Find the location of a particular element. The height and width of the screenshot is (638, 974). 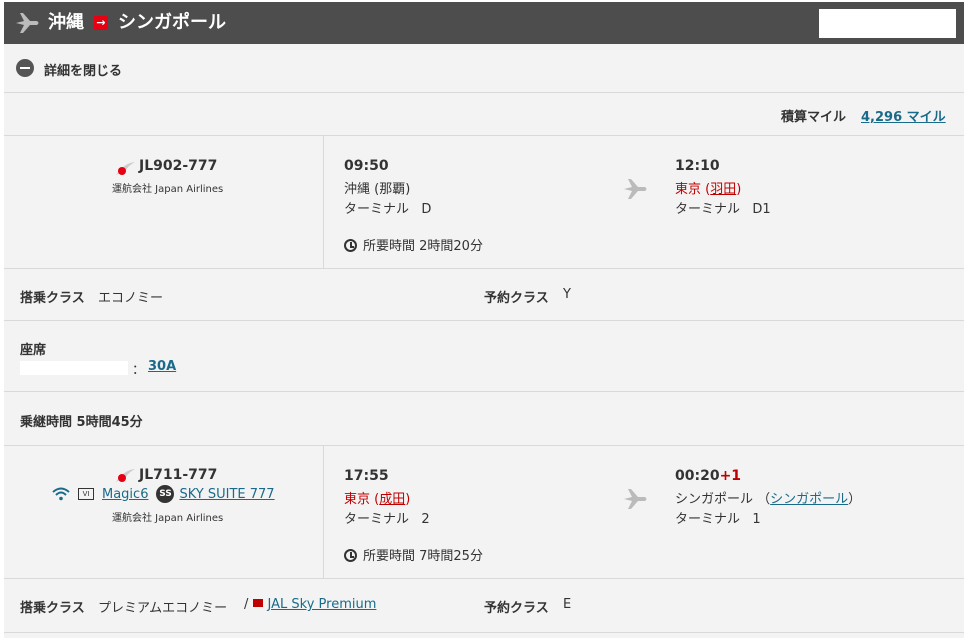

jal-sky-premium-link: JAL Sky Premium is located at coordinates (322, 604).